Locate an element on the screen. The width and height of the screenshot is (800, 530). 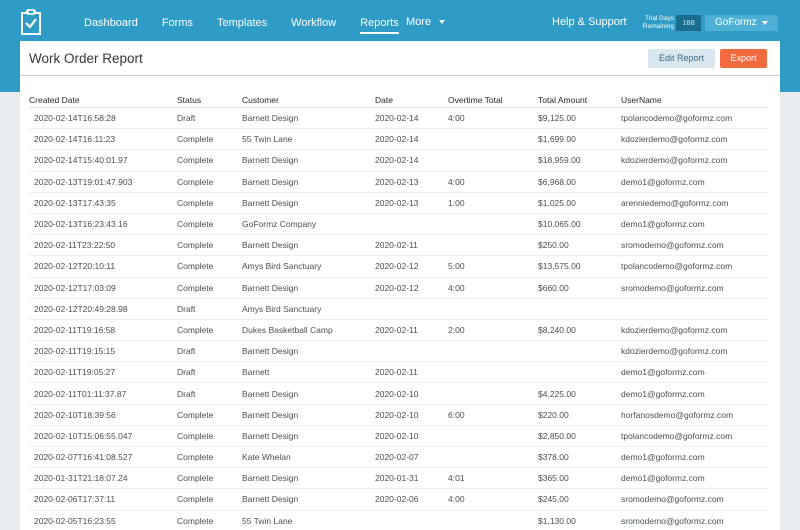
table-cell: Kate Whelan is located at coordinates (266, 457).